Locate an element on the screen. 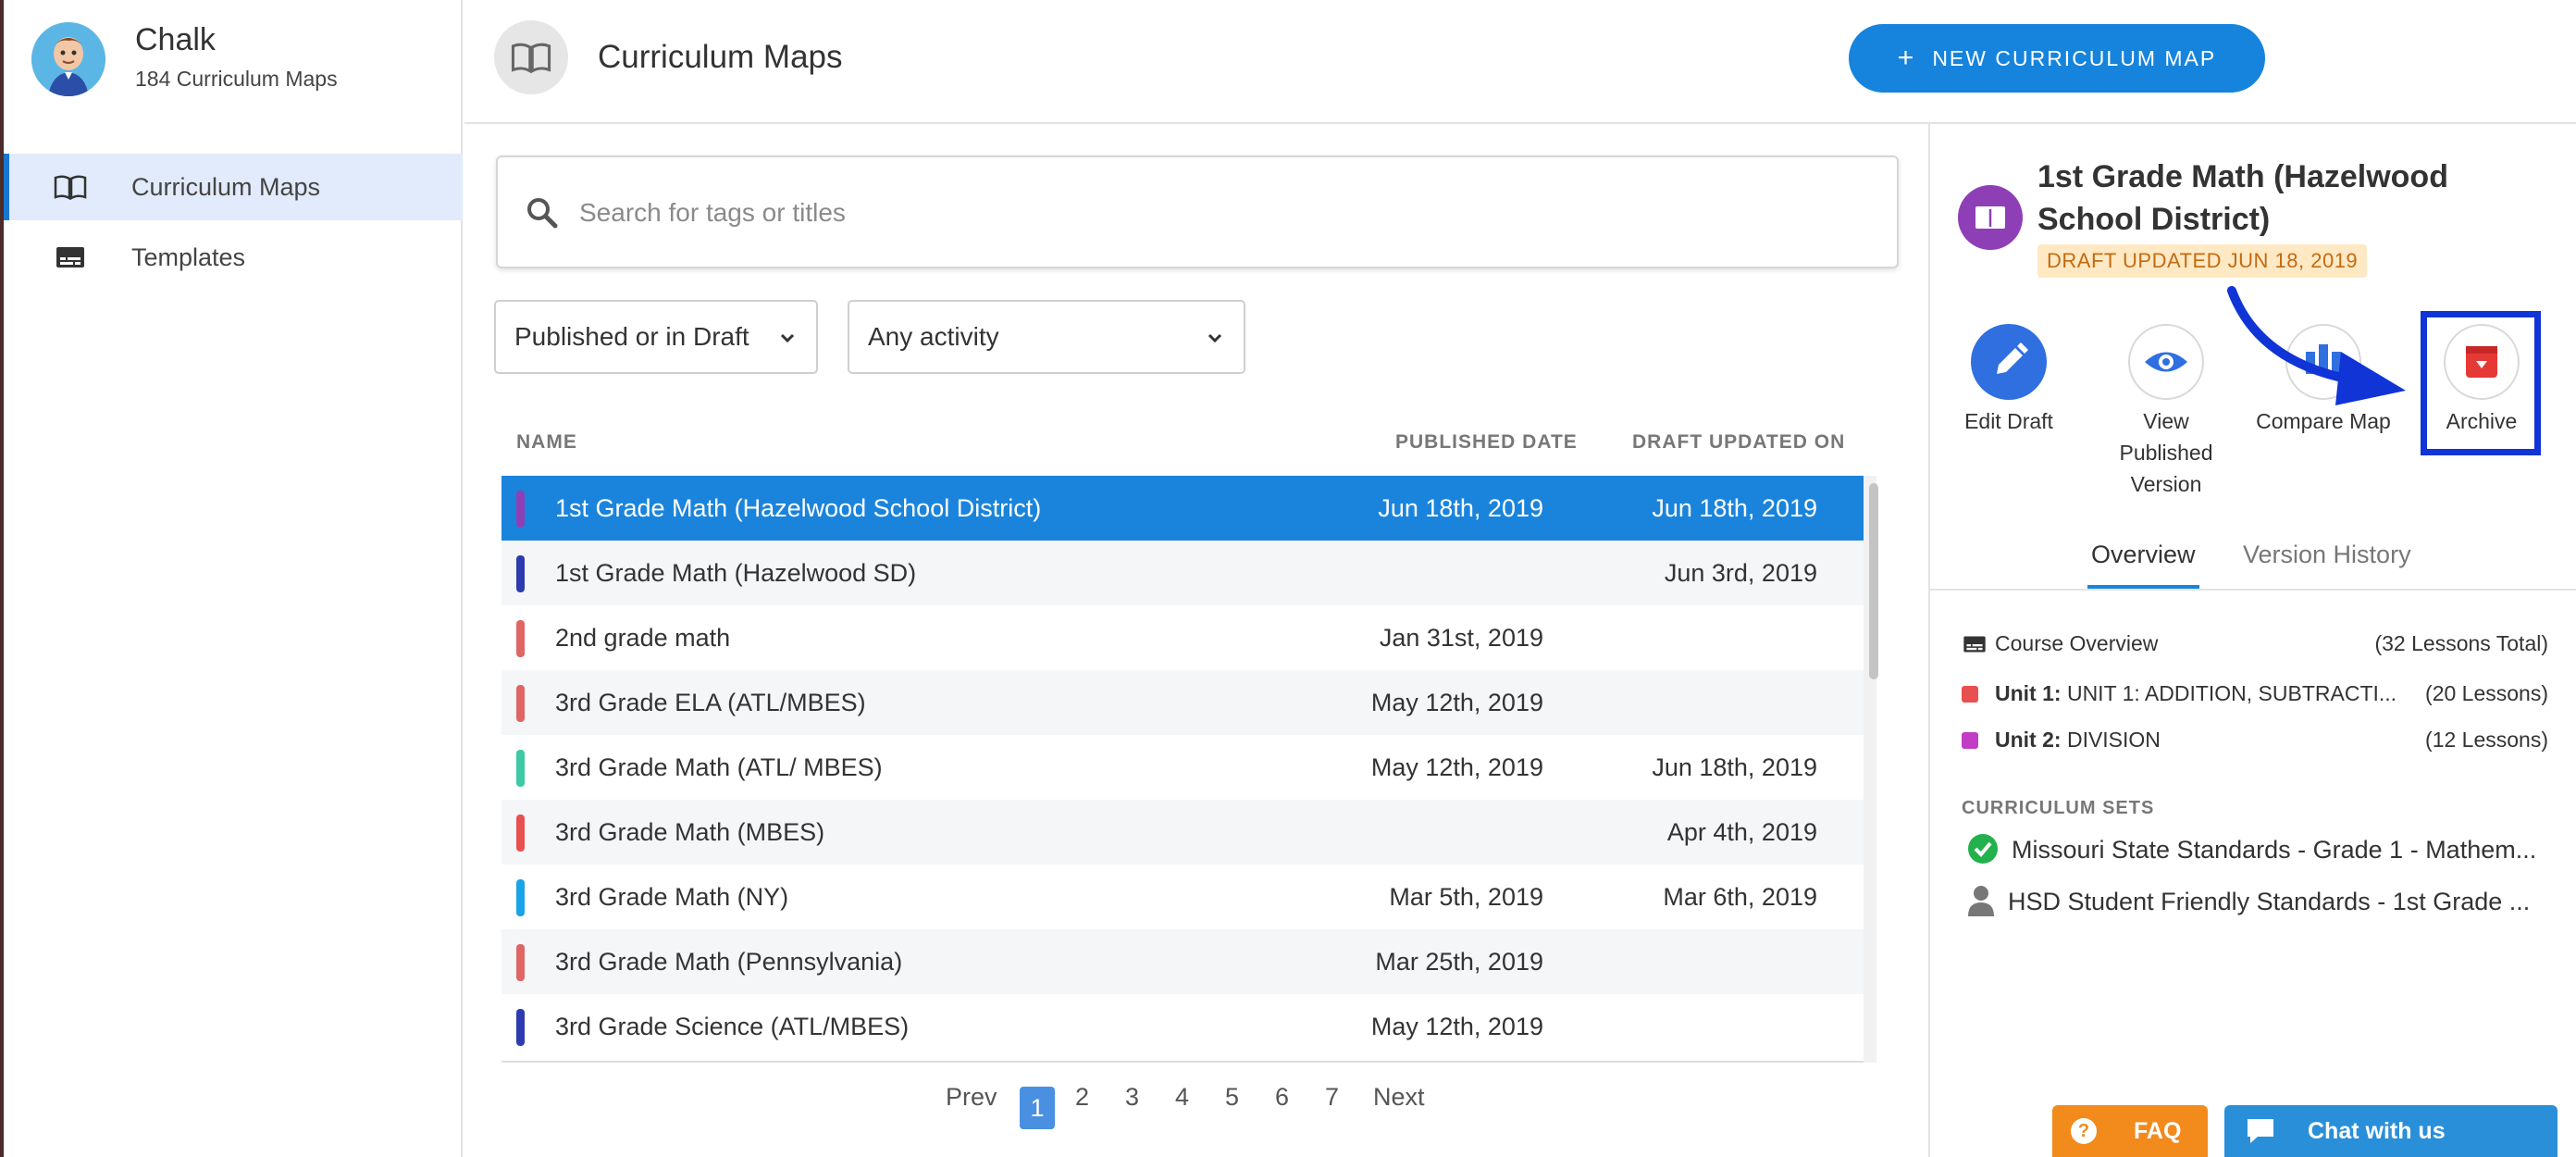 This screenshot has height=1157, width=2576. sidebar-item-curriculum-maps: Curriculum Maps is located at coordinates (233, 187).